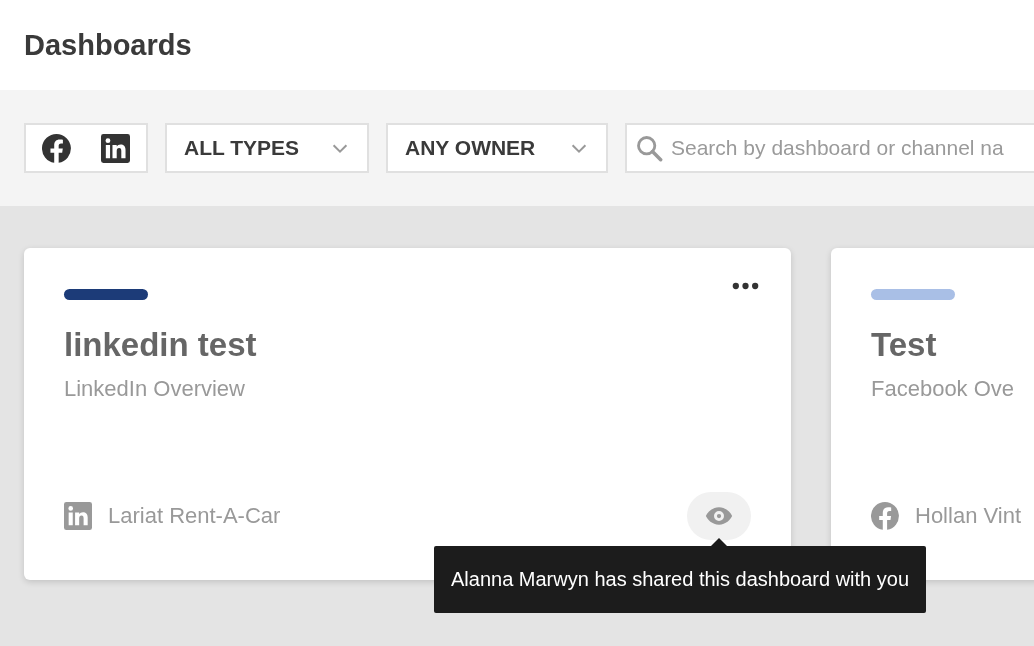 The image size is (1034, 646). I want to click on search-field: Search by dashboard or channel na, so click(829, 148).